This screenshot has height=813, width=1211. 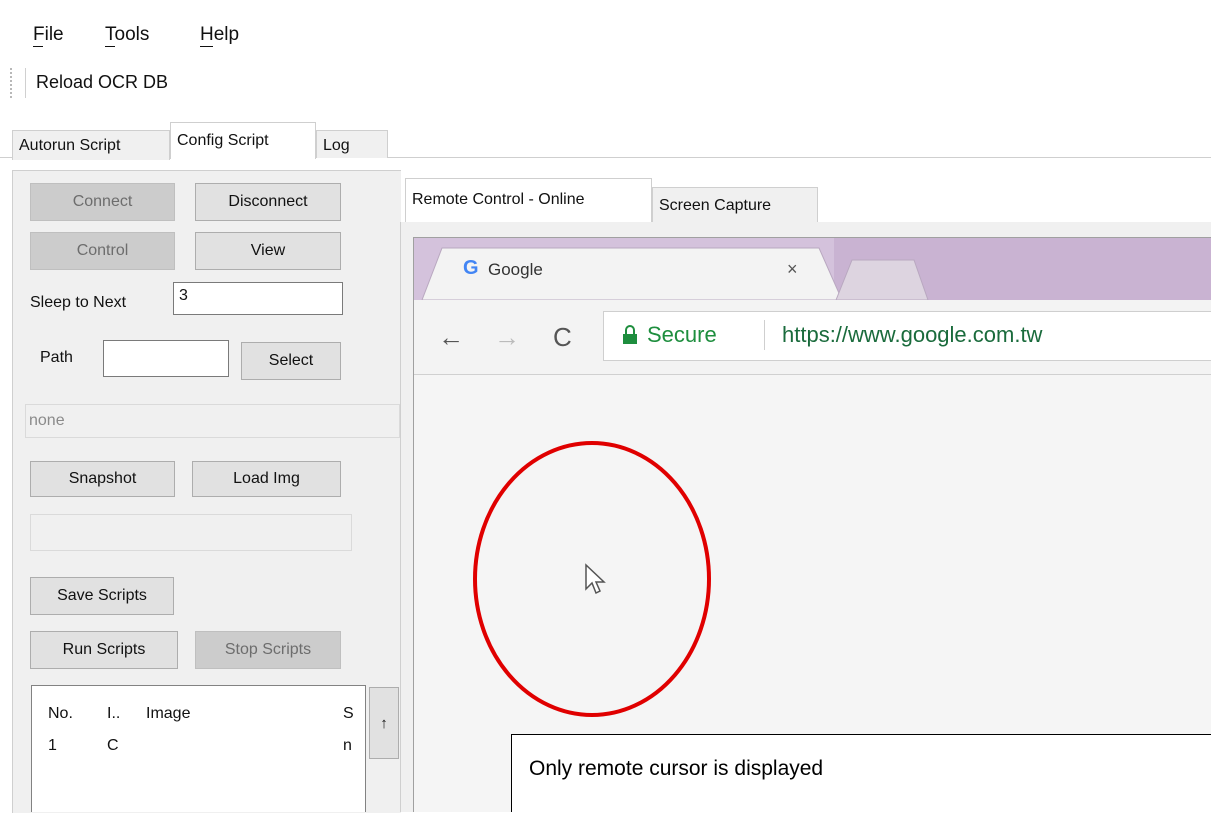 I want to click on remote-url-text: https://www.google.com.tw, so click(x=912, y=334).